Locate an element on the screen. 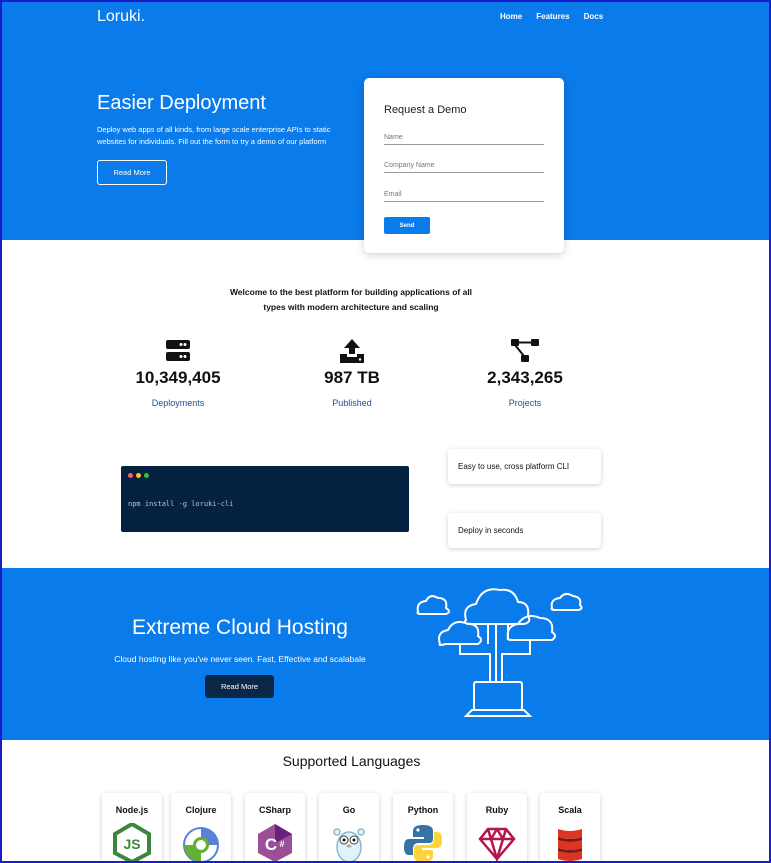  terminal-command: npm install -g loruki-cli is located at coordinates (181, 504).